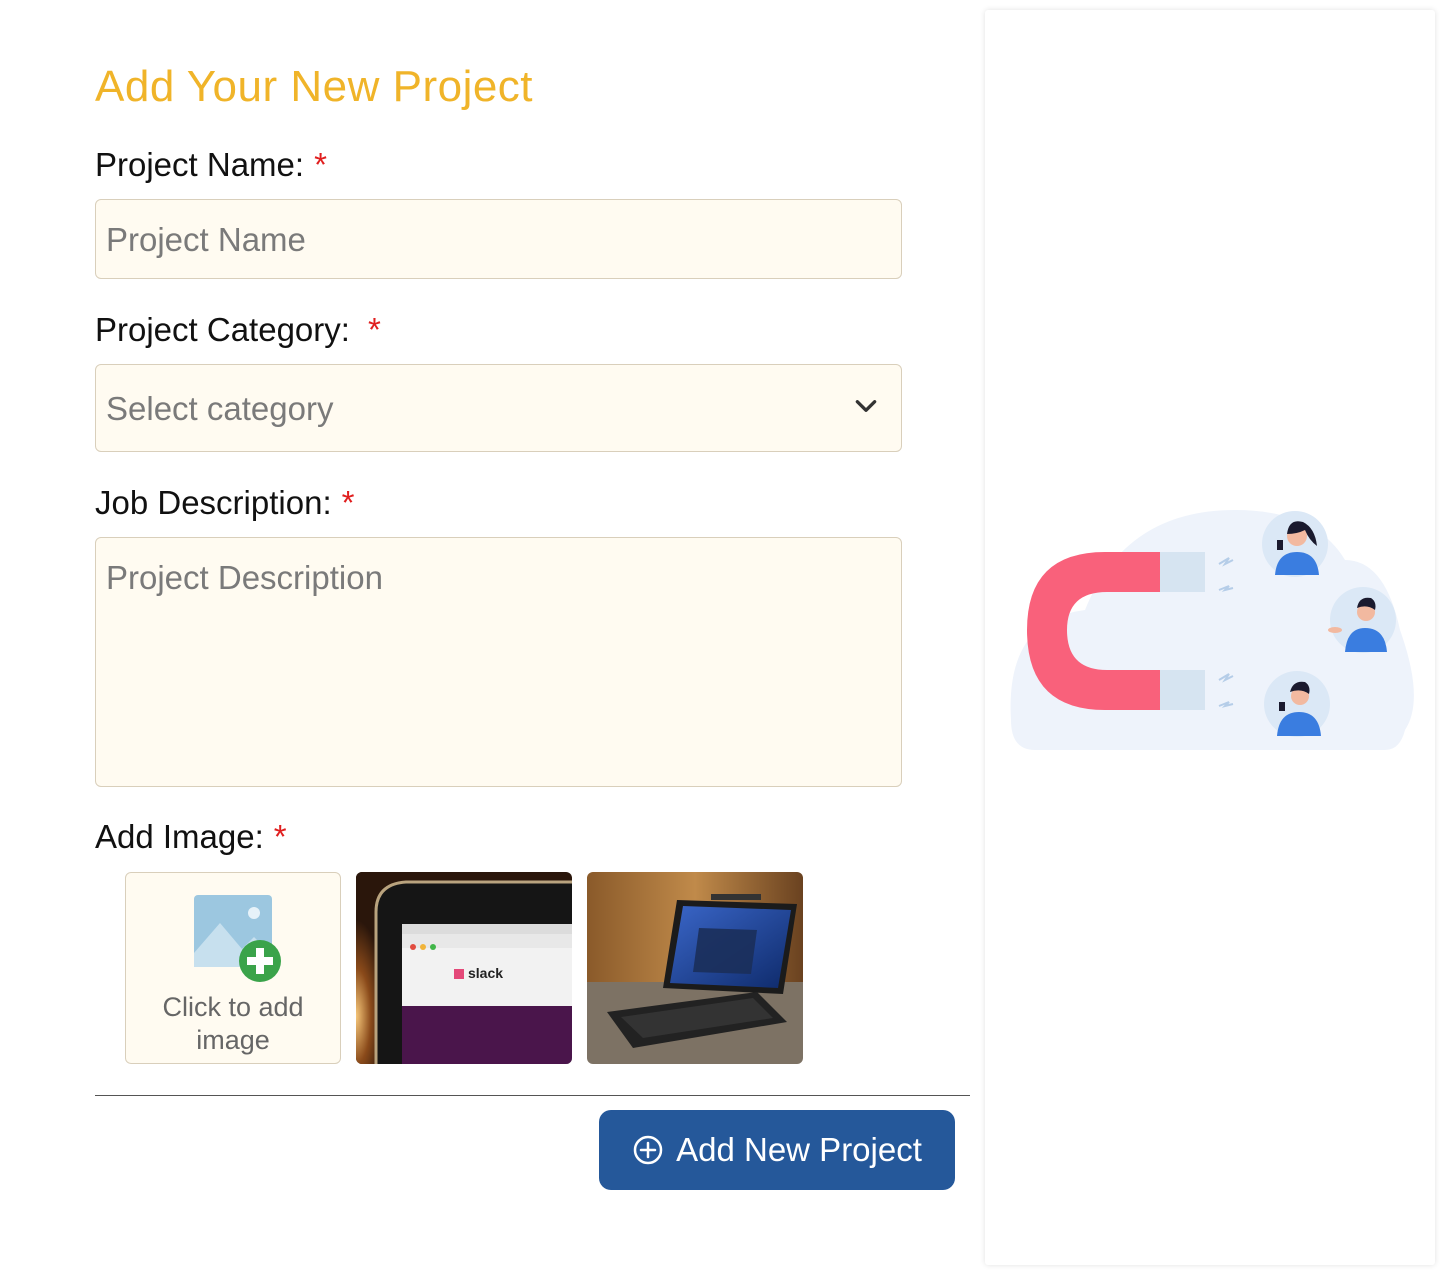  I want to click on add-image-button: Click to add image, so click(233, 968).